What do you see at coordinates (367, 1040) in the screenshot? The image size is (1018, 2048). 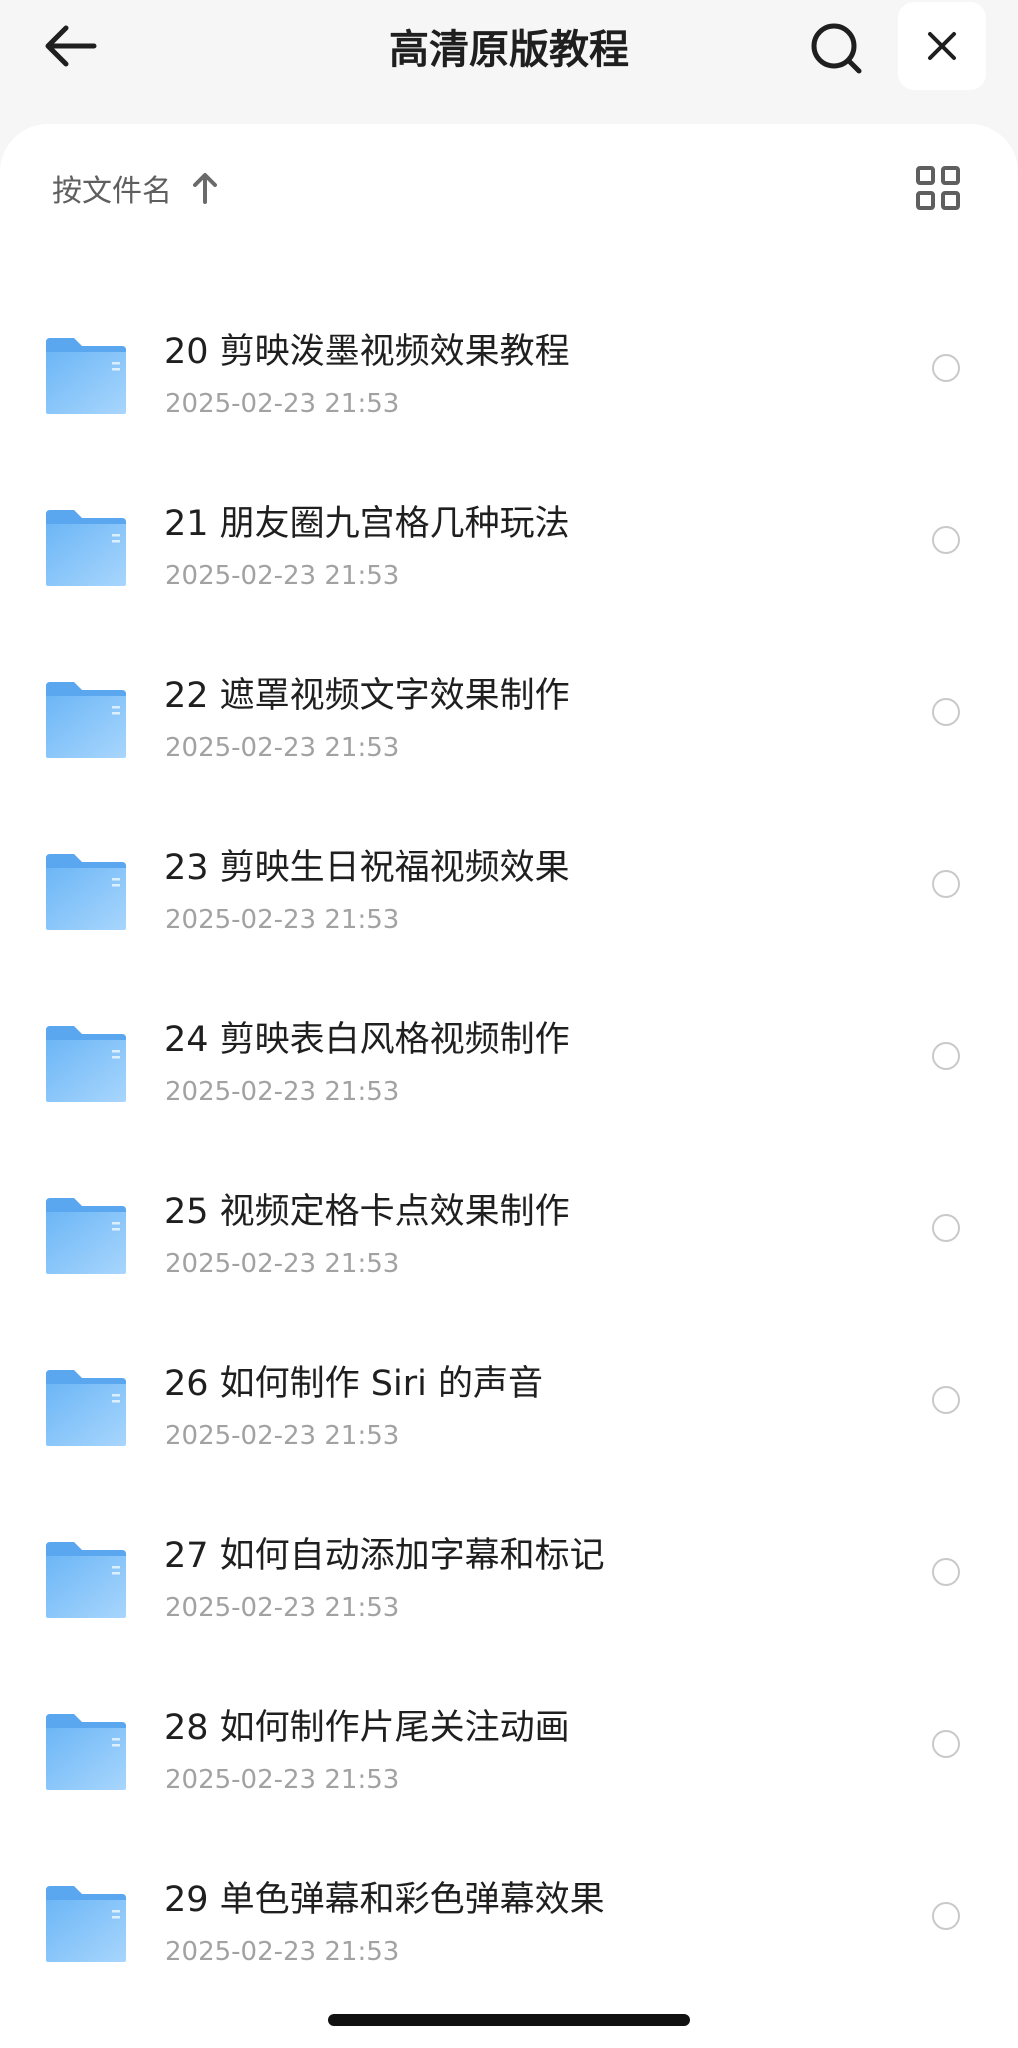 I see `file-name: 24 剪映表白风格视频制作` at bounding box center [367, 1040].